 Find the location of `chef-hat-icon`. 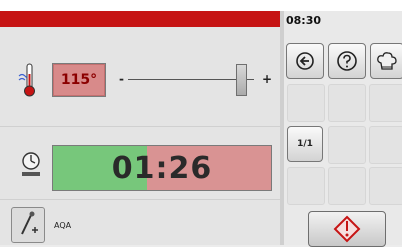

chef-hat-icon is located at coordinates (387, 61).